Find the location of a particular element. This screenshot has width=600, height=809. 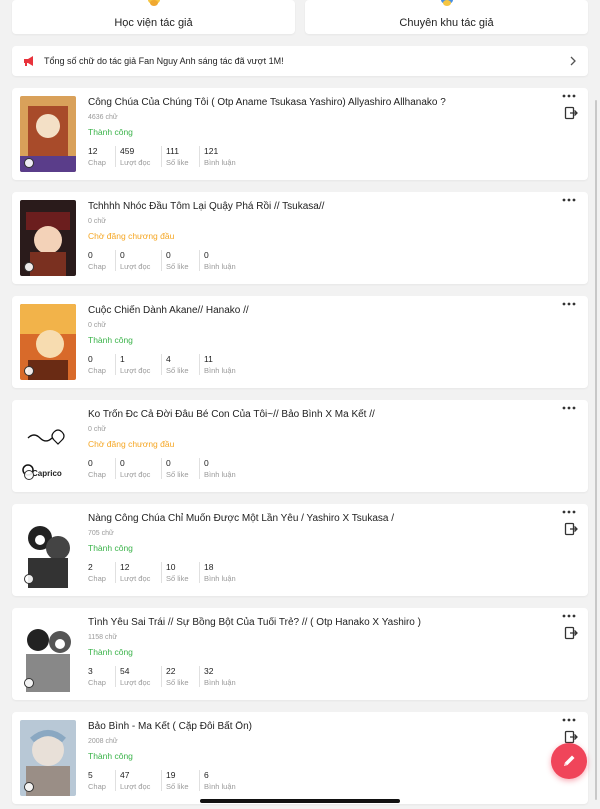

story-status: Chờ đăng chương đầu is located at coordinates (131, 236).